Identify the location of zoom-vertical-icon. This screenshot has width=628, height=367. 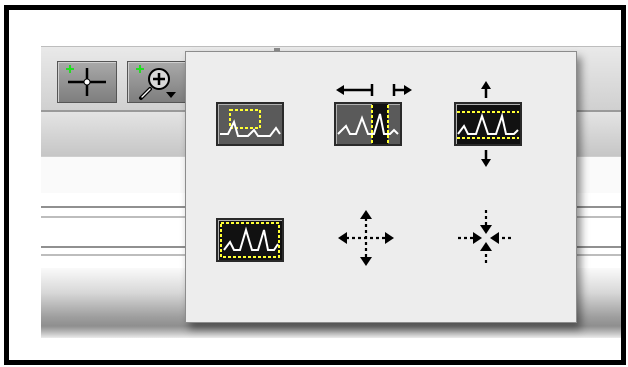
(488, 125).